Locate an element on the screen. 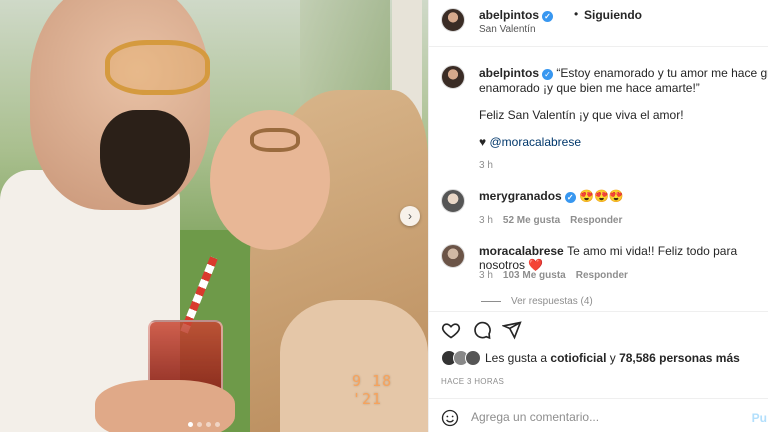  comment-meta: 3 h 52 Me gusta Responder is located at coordinates (550, 220).